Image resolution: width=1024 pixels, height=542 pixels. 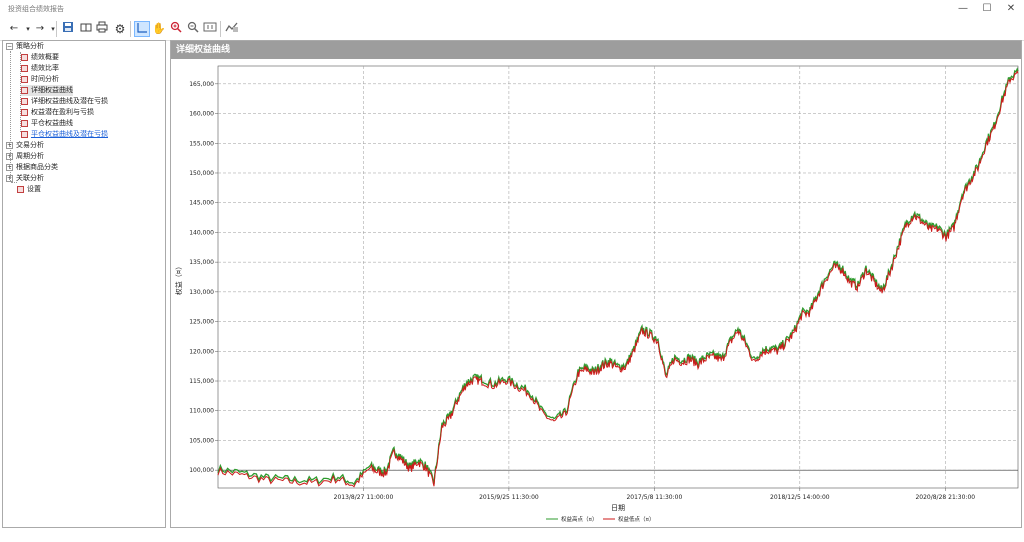 I want to click on y-tick-label: 130,000, so click(x=201, y=292).